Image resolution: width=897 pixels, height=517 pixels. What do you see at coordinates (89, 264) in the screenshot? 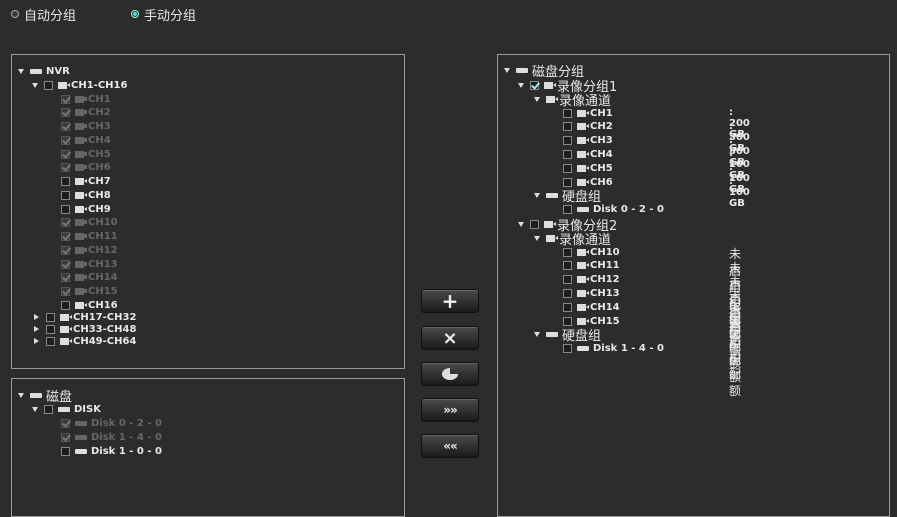
I see `channel-item: CH13` at bounding box center [89, 264].